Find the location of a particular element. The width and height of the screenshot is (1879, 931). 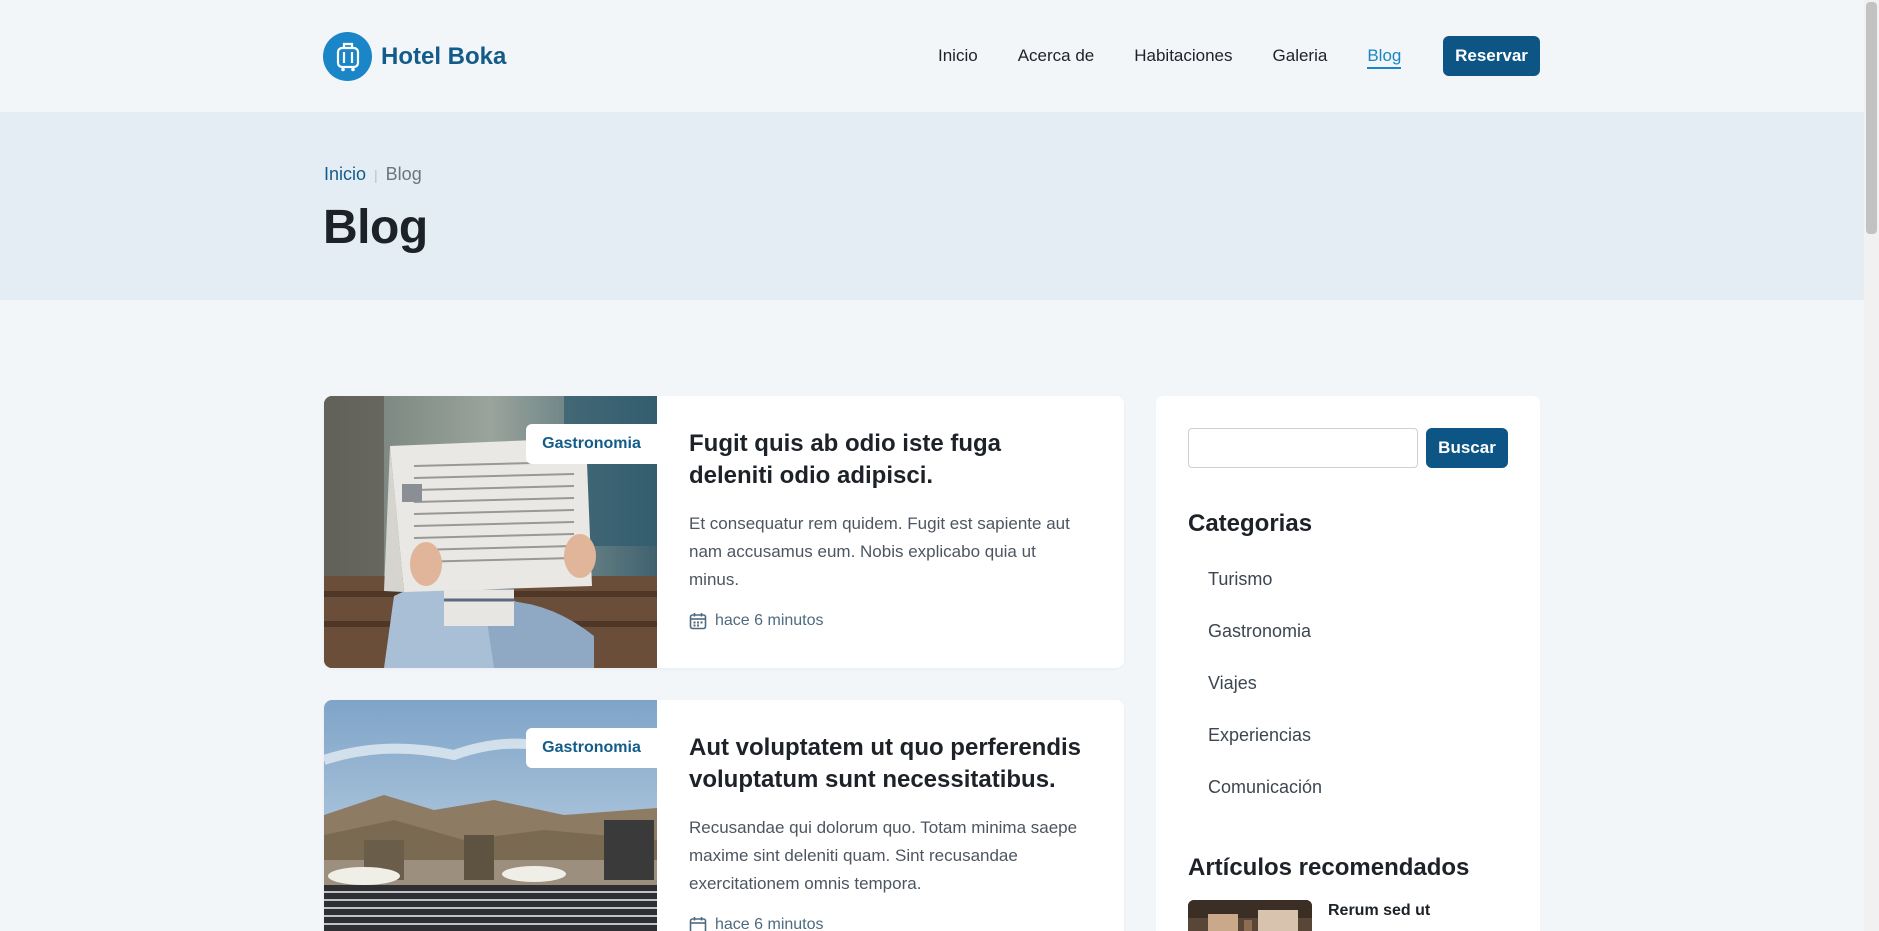

post-image-newspaper: Gastronomia is located at coordinates (490, 532).